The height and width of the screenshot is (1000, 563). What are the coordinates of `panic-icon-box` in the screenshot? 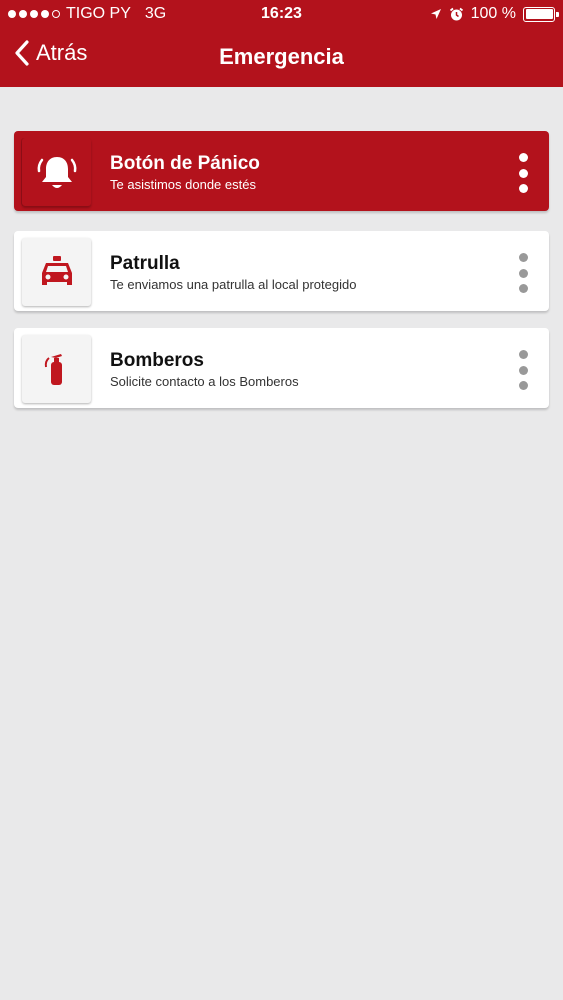 It's located at (56, 172).